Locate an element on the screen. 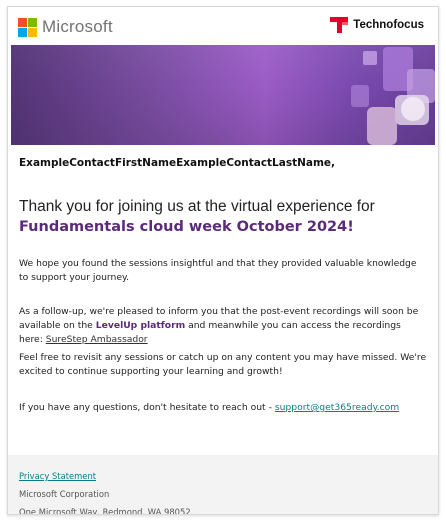 The width and height of the screenshot is (446, 520). company-address: One Microsoft Way, Redmond, WA 98052. is located at coordinates (106, 511).